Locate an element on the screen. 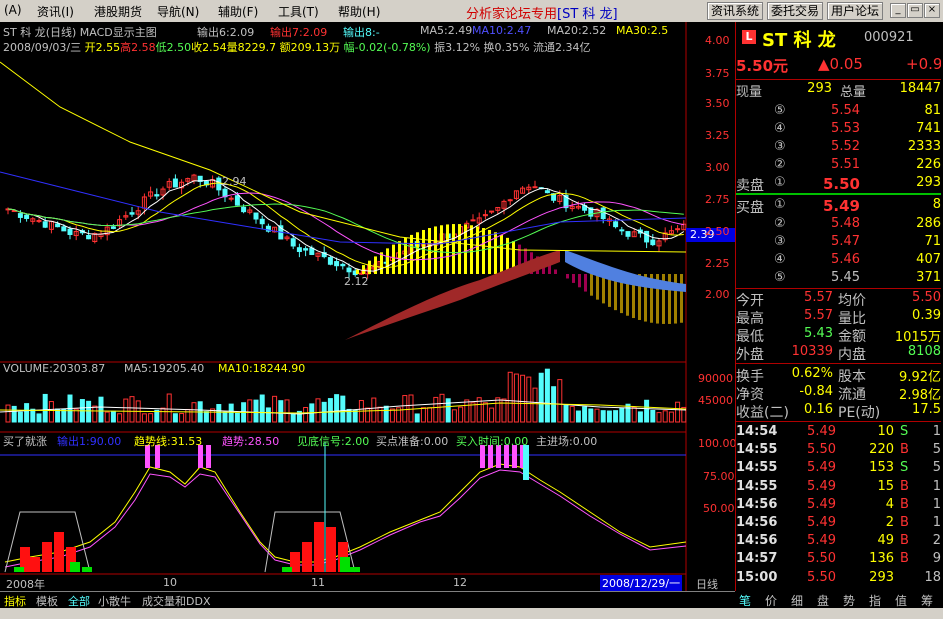 This screenshot has height=619, width=943. bid-row: ④ 5.46 407 is located at coordinates (838, 260).